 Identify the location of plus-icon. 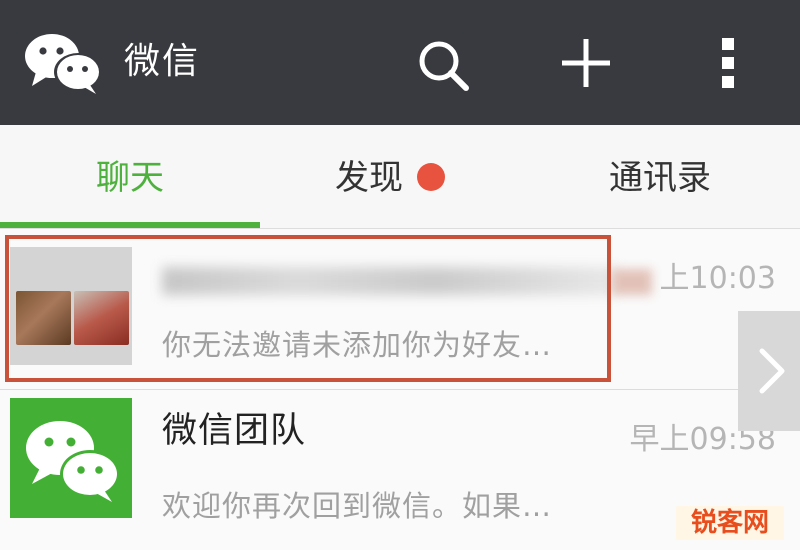
(586, 63).